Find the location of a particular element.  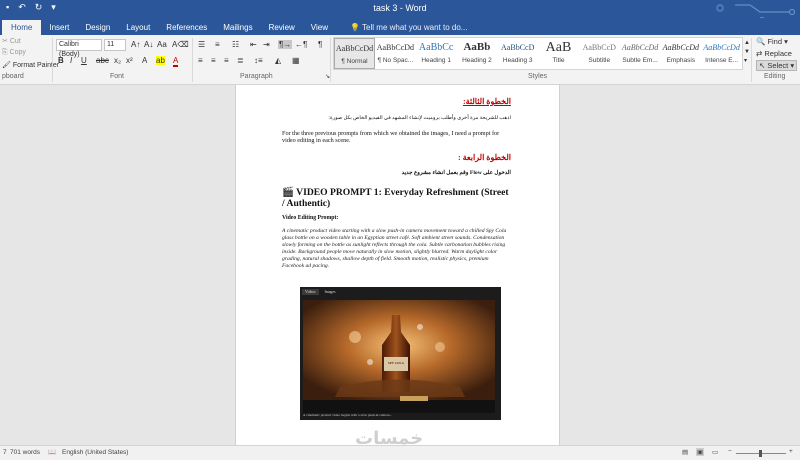

tab-images: Images is located at coordinates (330, 292).